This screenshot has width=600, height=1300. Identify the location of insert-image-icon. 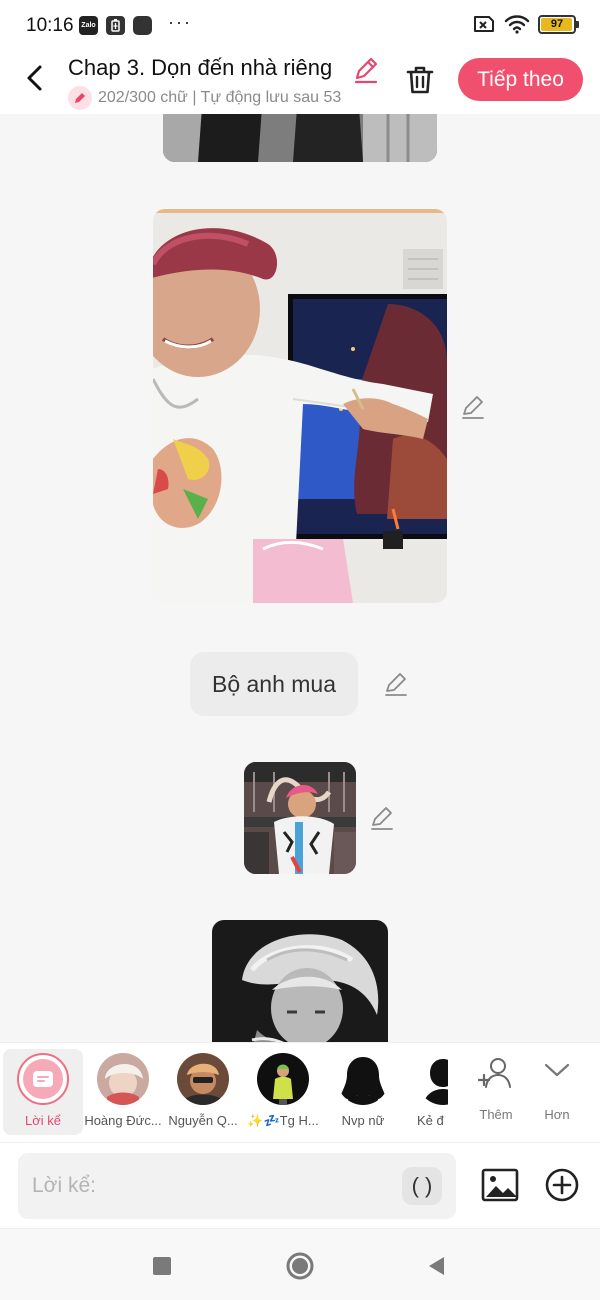
(500, 1185).